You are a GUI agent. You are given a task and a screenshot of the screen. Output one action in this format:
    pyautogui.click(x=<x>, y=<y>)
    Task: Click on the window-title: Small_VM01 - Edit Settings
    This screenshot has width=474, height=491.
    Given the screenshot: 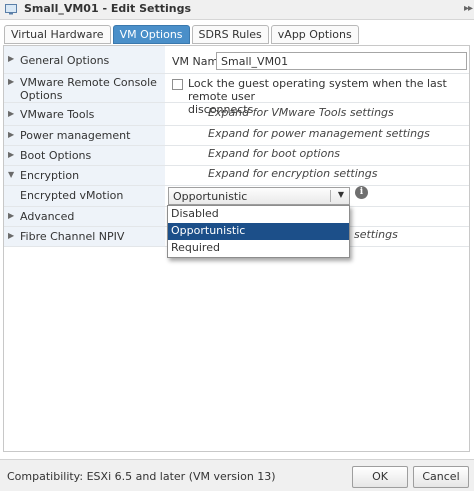 What is the action you would take?
    pyautogui.click(x=108, y=8)
    